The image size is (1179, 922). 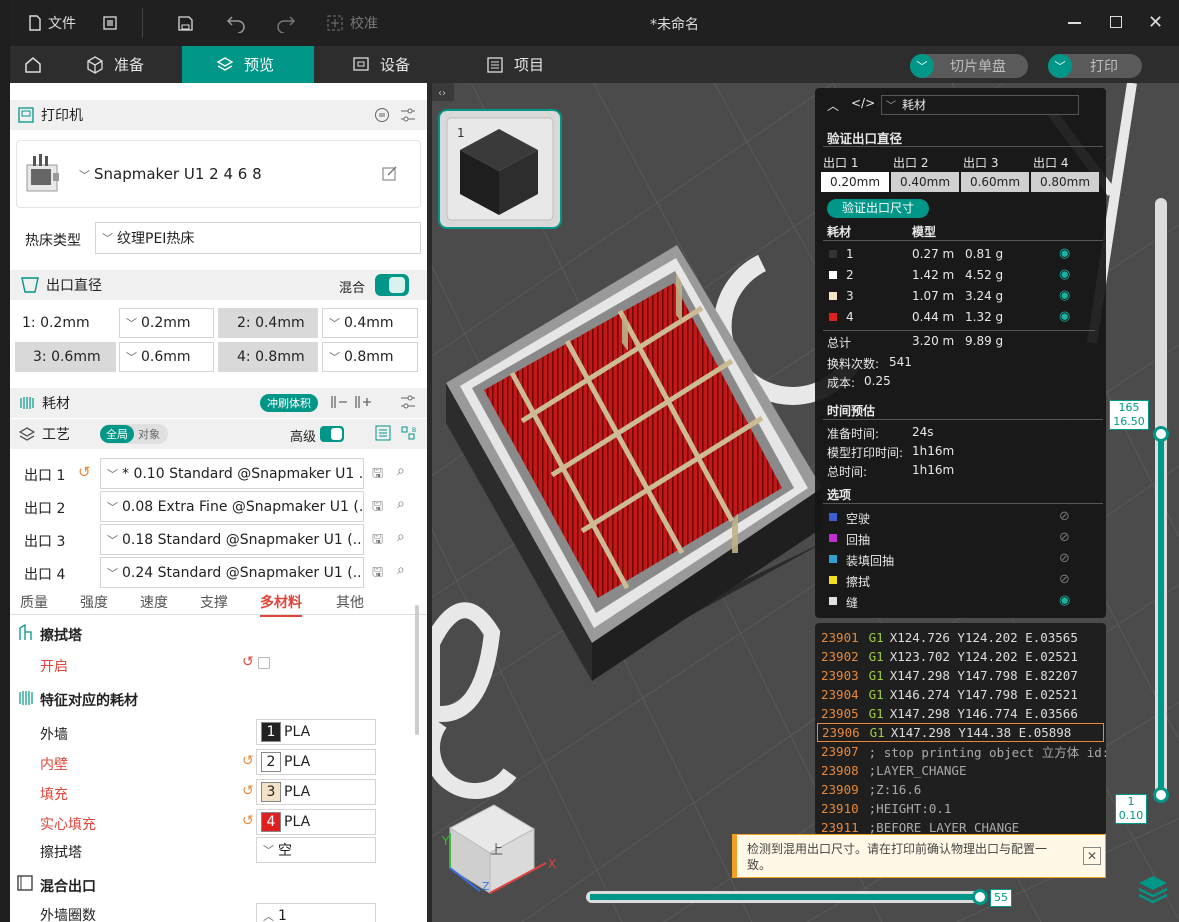 What do you see at coordinates (1095, 66) in the screenshot?
I see `print-button: ﹀ 打印` at bounding box center [1095, 66].